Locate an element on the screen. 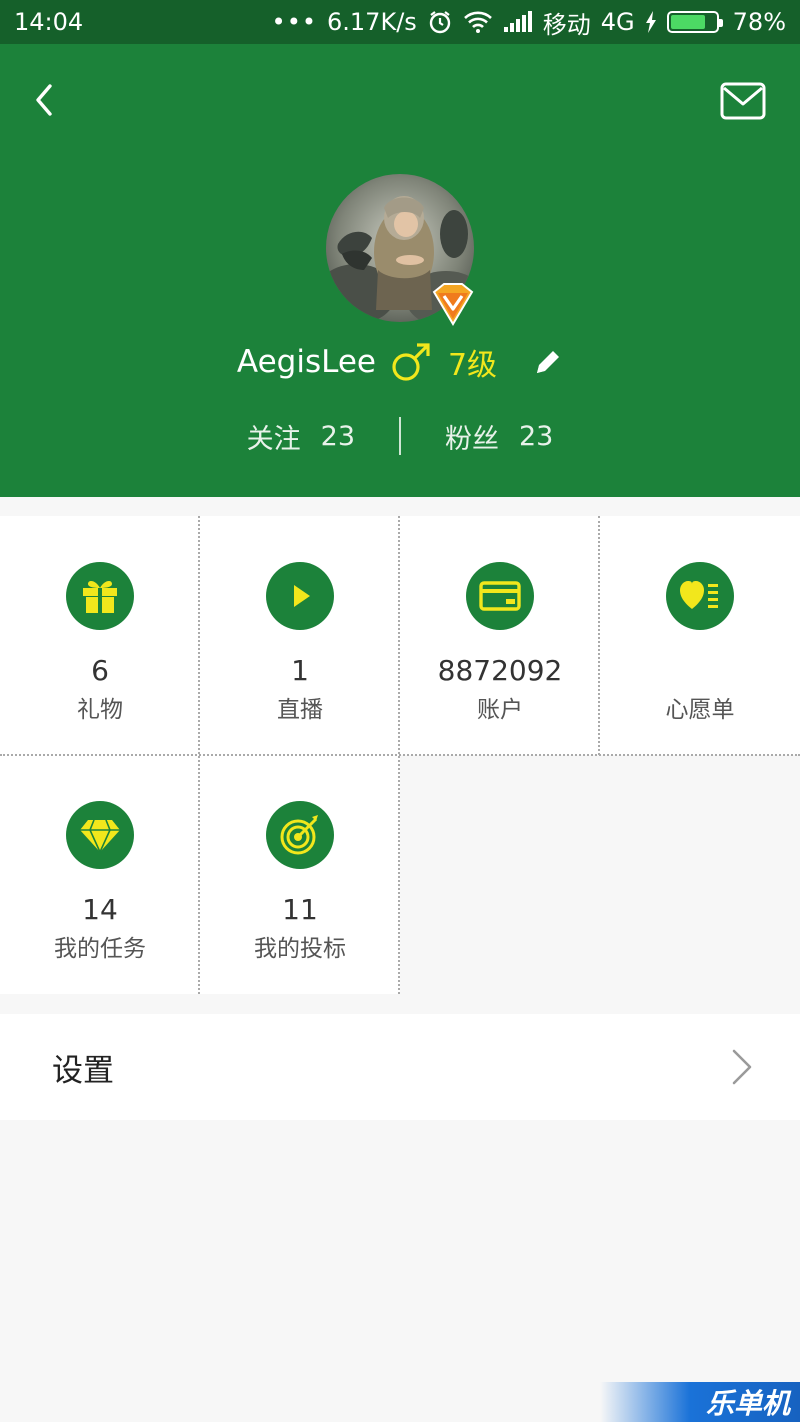 Image resolution: width=800 pixels, height=1422 pixels. grid-item-live: 1 直播 is located at coordinates (300, 635).